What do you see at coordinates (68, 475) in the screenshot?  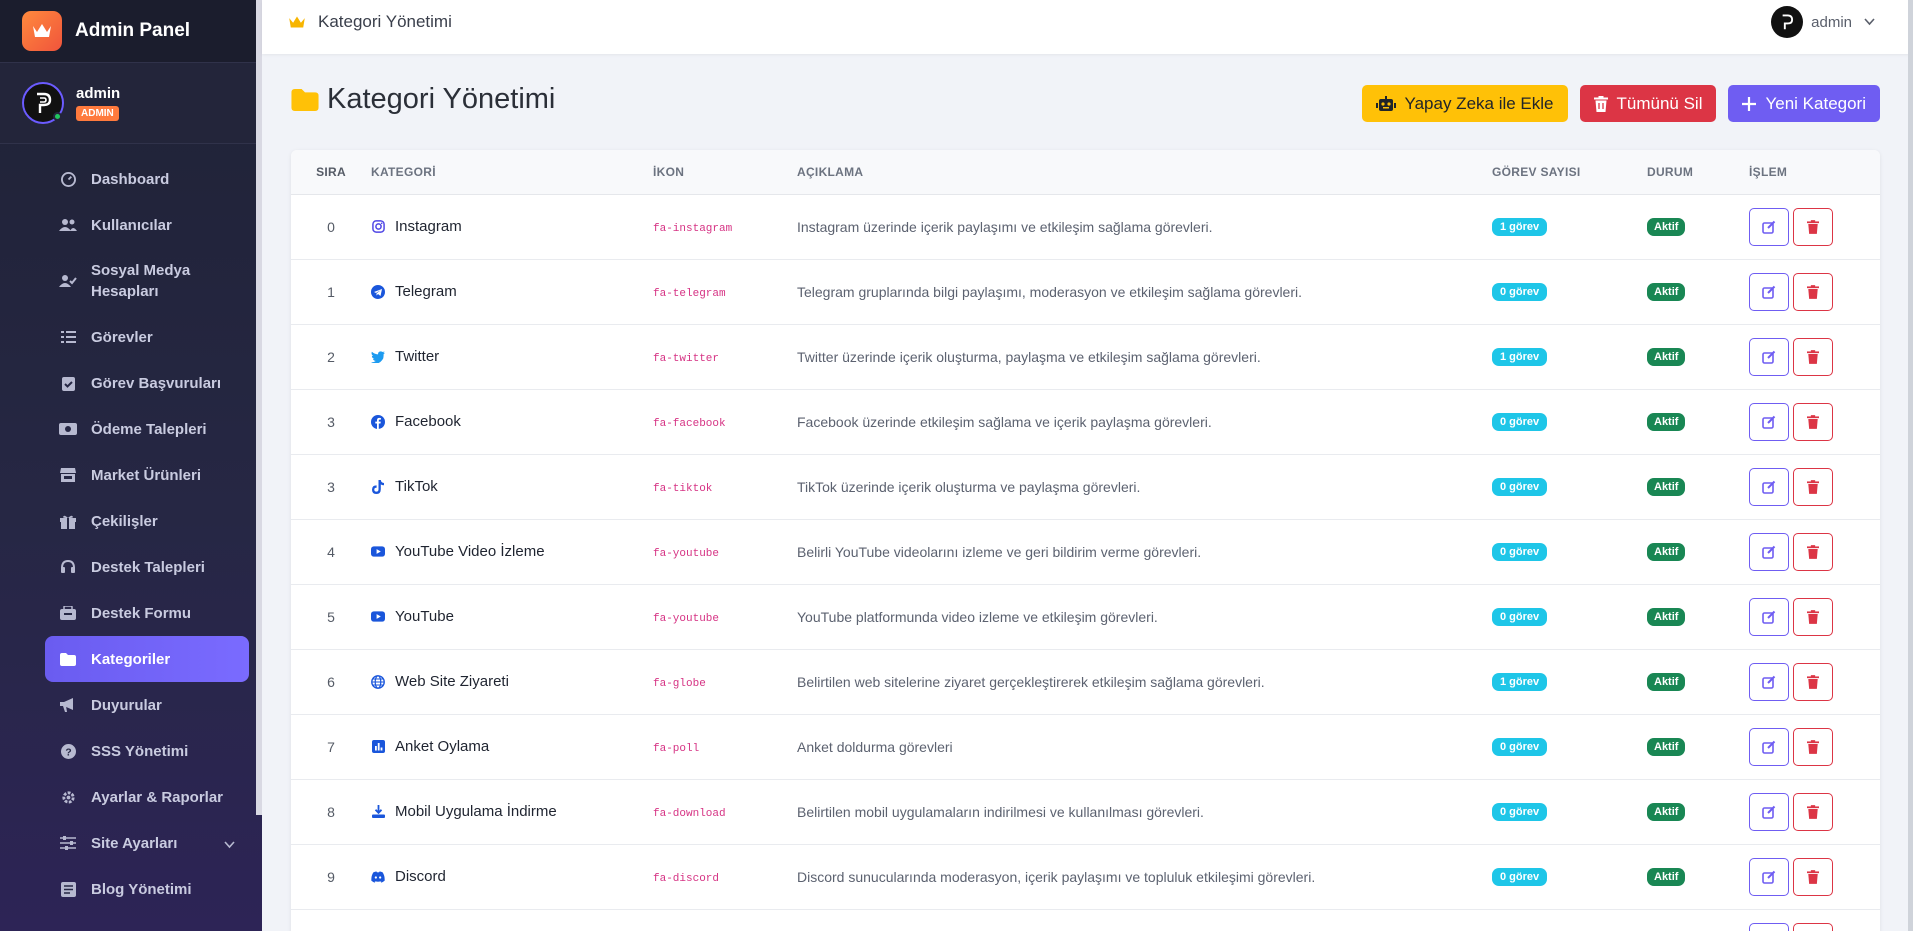 I see `store-icon` at bounding box center [68, 475].